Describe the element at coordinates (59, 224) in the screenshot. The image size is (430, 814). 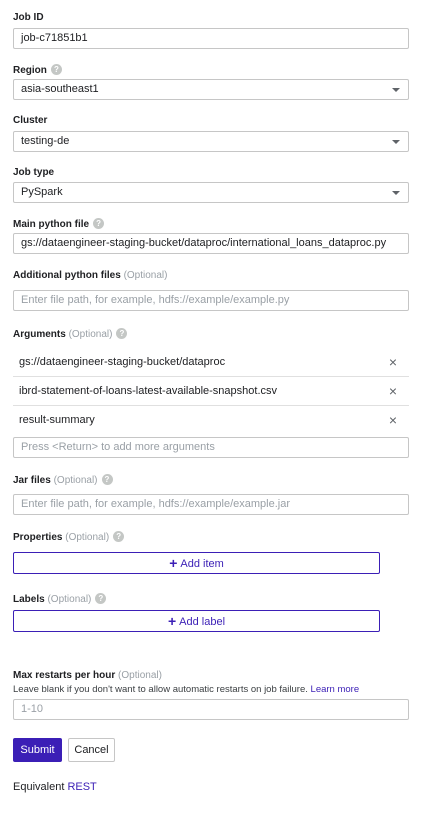
I see `main-python-file-label: Main python file?` at that location.